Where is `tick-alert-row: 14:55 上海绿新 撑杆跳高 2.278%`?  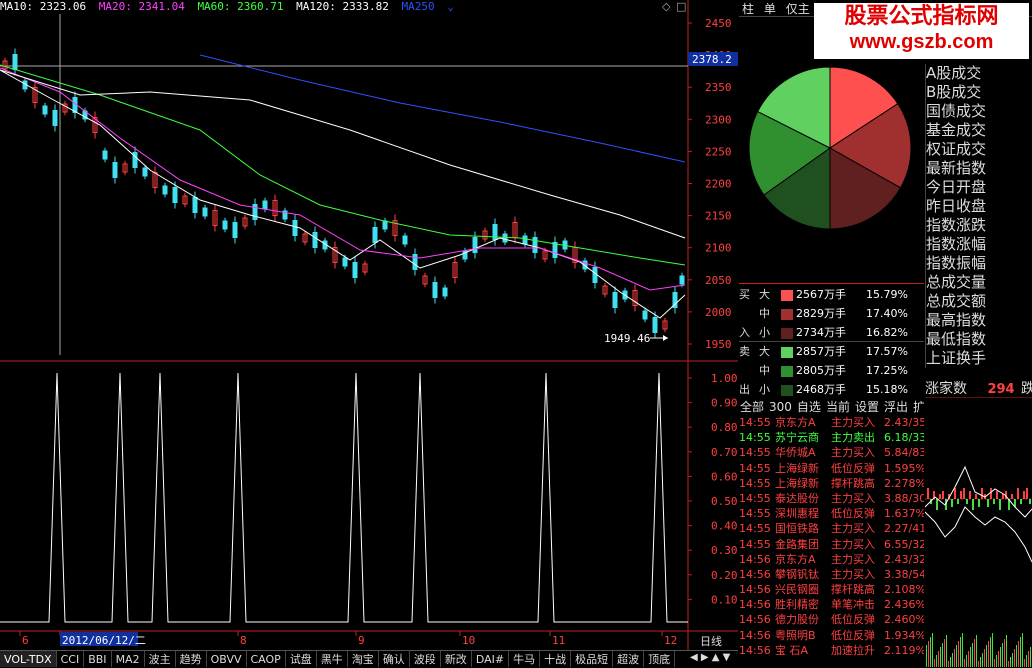 tick-alert-row: 14:55 上海绿新 撑杆跳高 2.278% is located at coordinates (831, 483).